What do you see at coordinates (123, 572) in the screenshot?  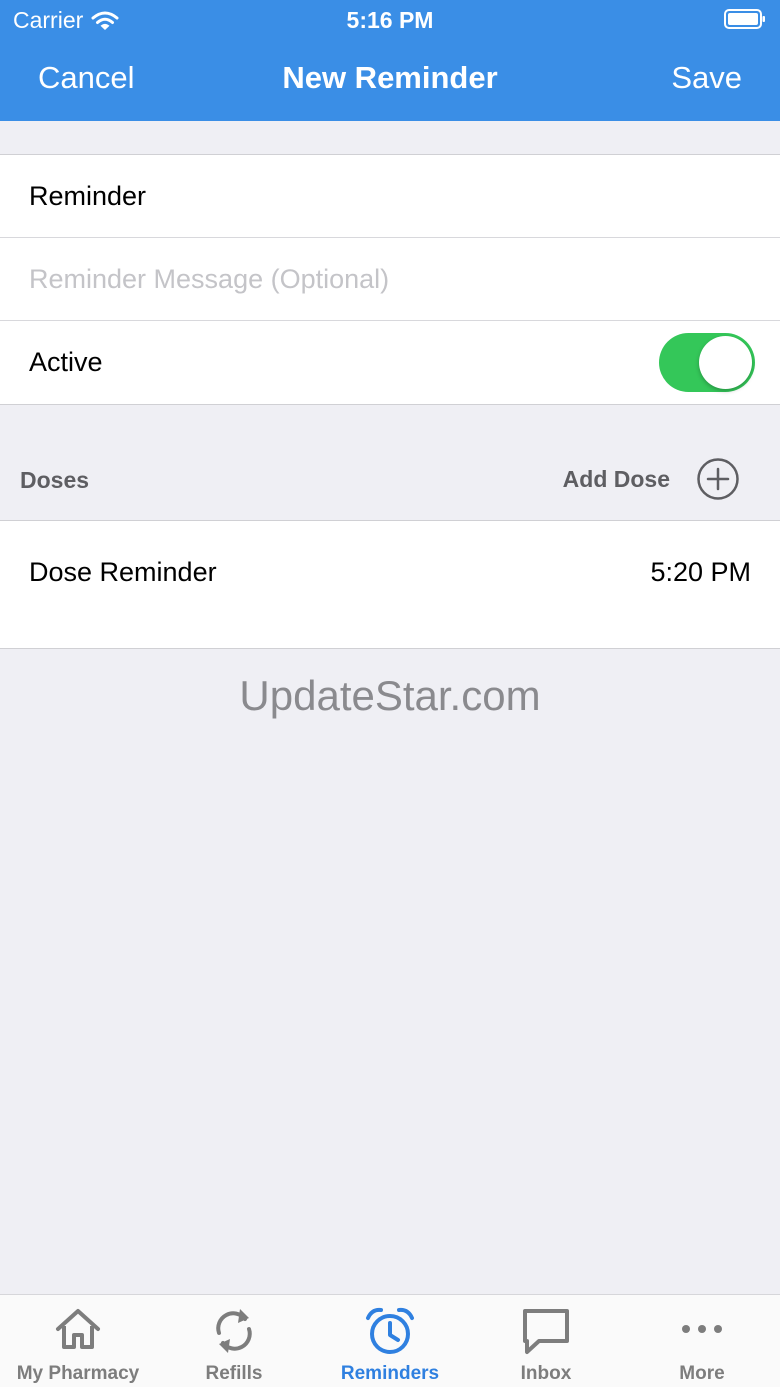 I see `dose-label: Dose Reminder` at bounding box center [123, 572].